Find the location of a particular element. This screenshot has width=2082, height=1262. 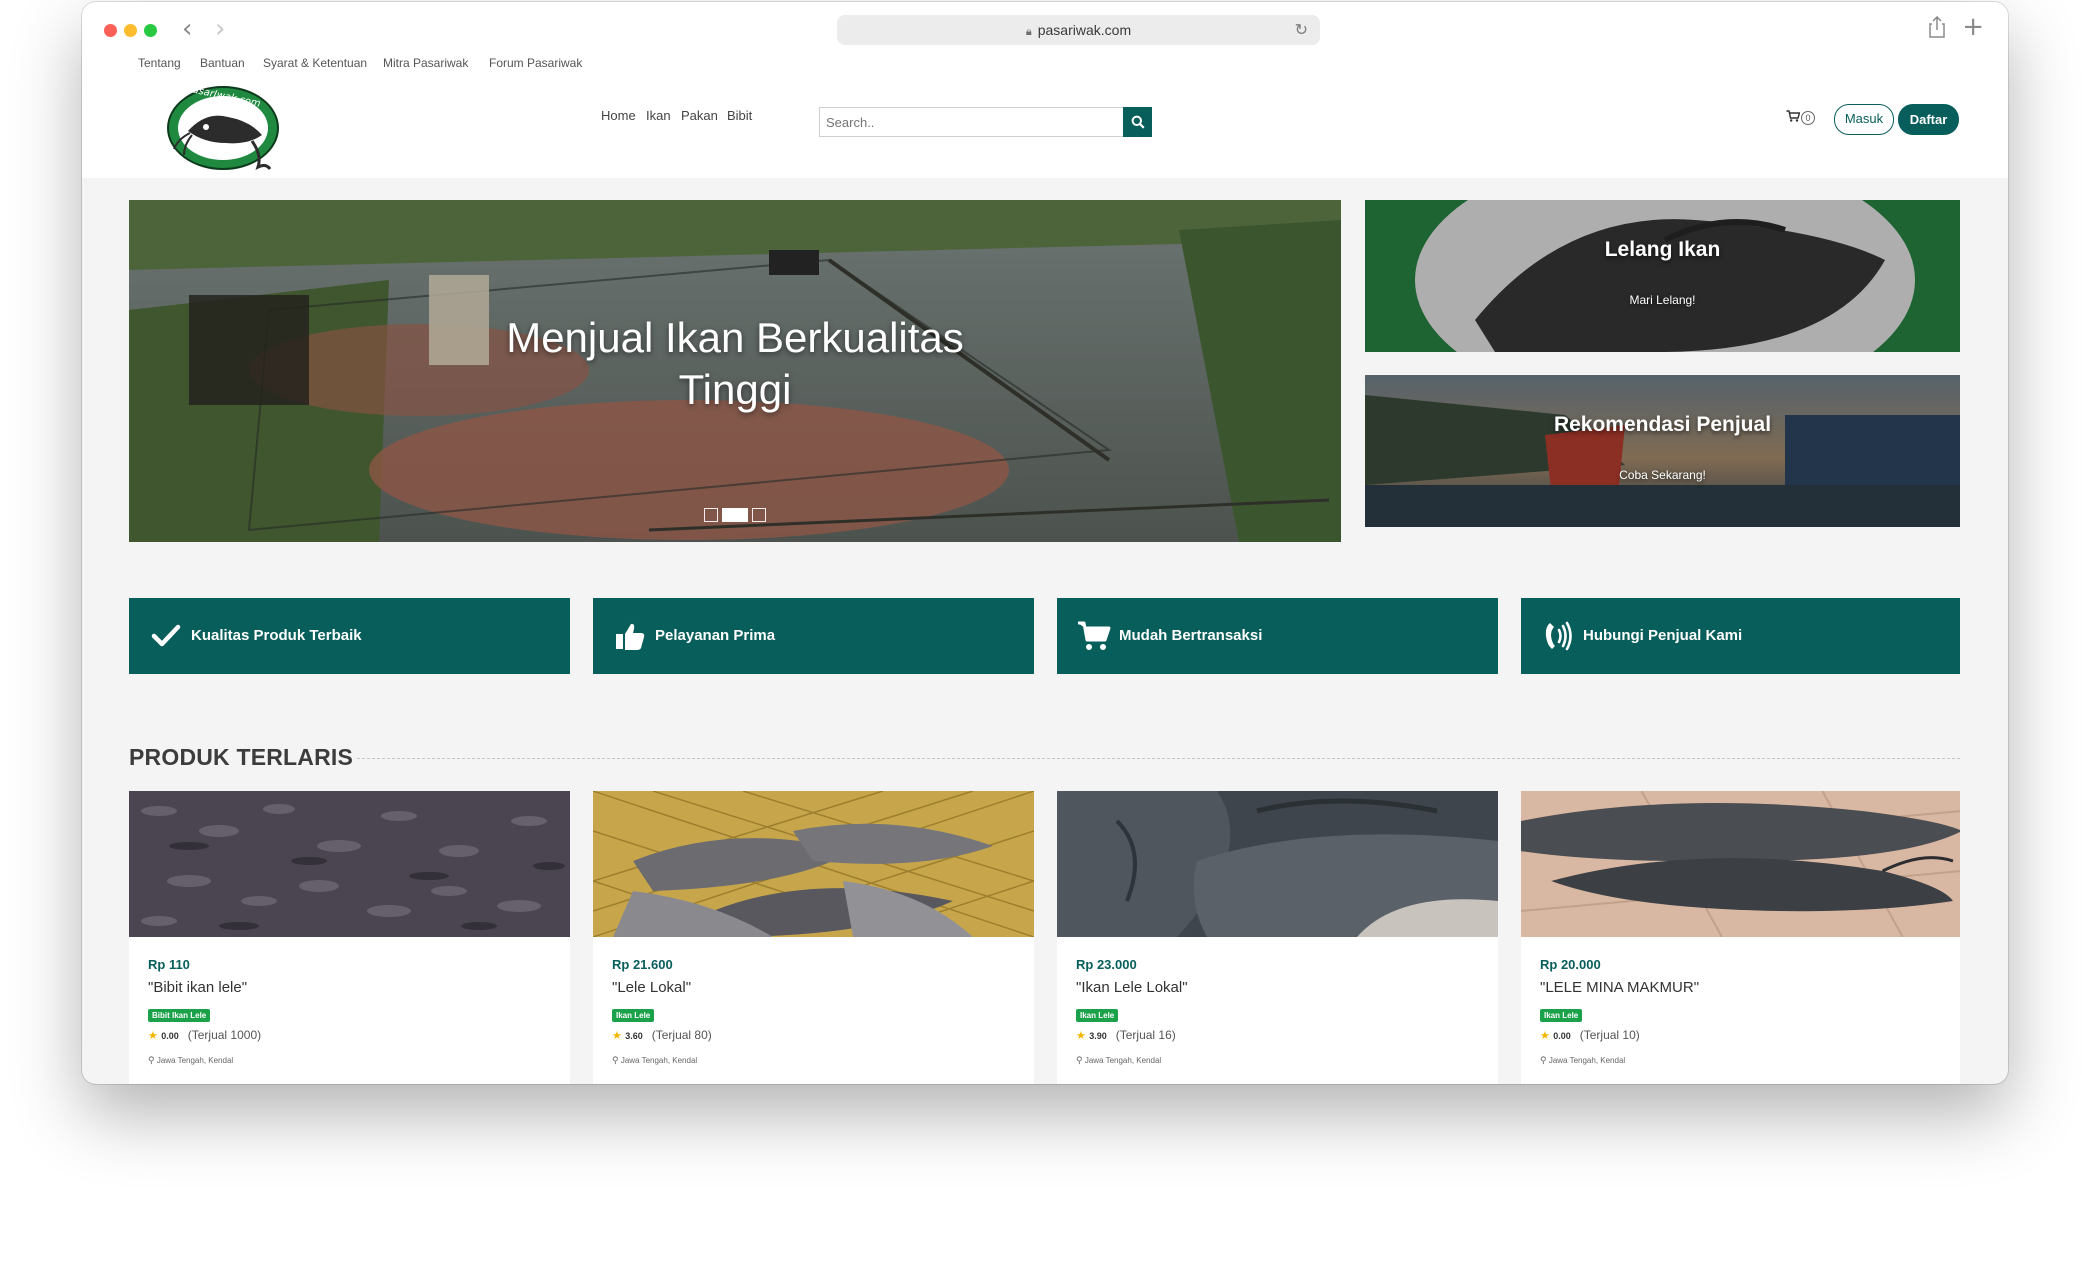

share-icon is located at coordinates (1937, 27).